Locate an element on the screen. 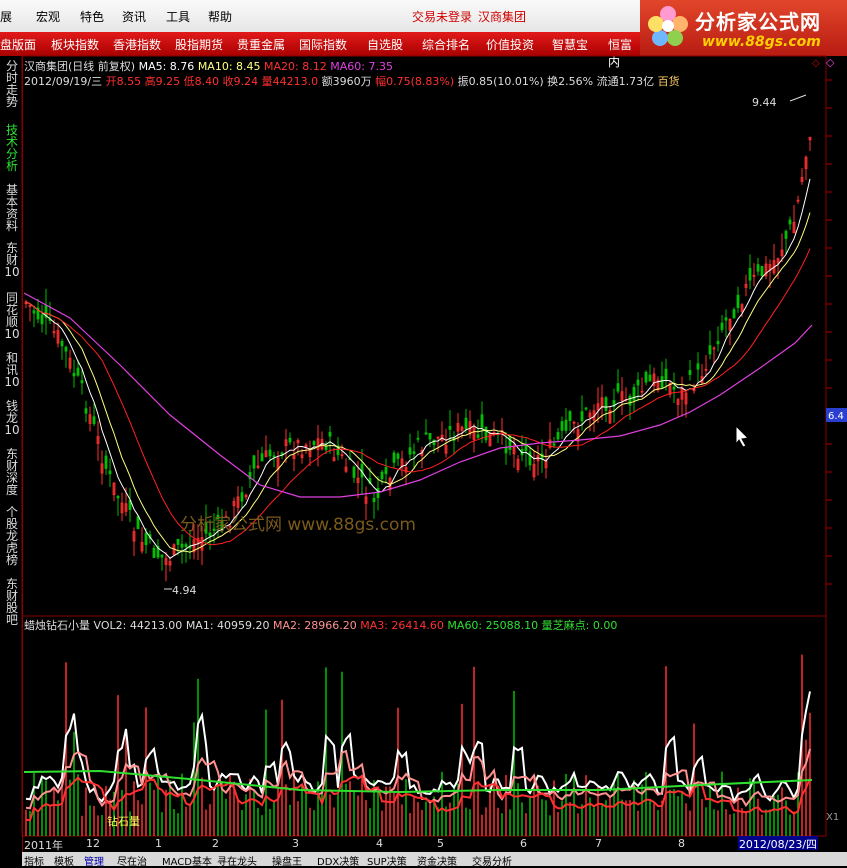  volume-scale-label: X1 is located at coordinates (833, 817).